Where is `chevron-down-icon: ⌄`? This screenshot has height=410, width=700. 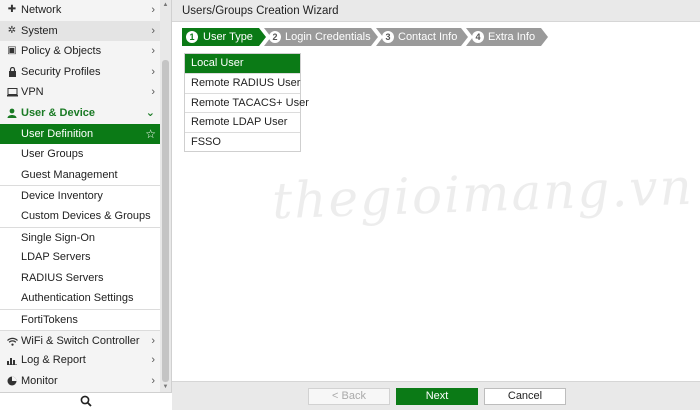 chevron-down-icon: ⌄ is located at coordinates (150, 112).